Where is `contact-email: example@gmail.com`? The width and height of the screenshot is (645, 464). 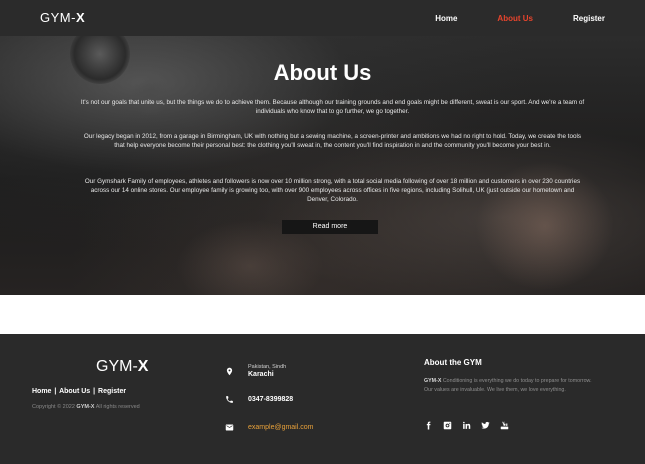 contact-email: example@gmail.com is located at coordinates (267, 427).